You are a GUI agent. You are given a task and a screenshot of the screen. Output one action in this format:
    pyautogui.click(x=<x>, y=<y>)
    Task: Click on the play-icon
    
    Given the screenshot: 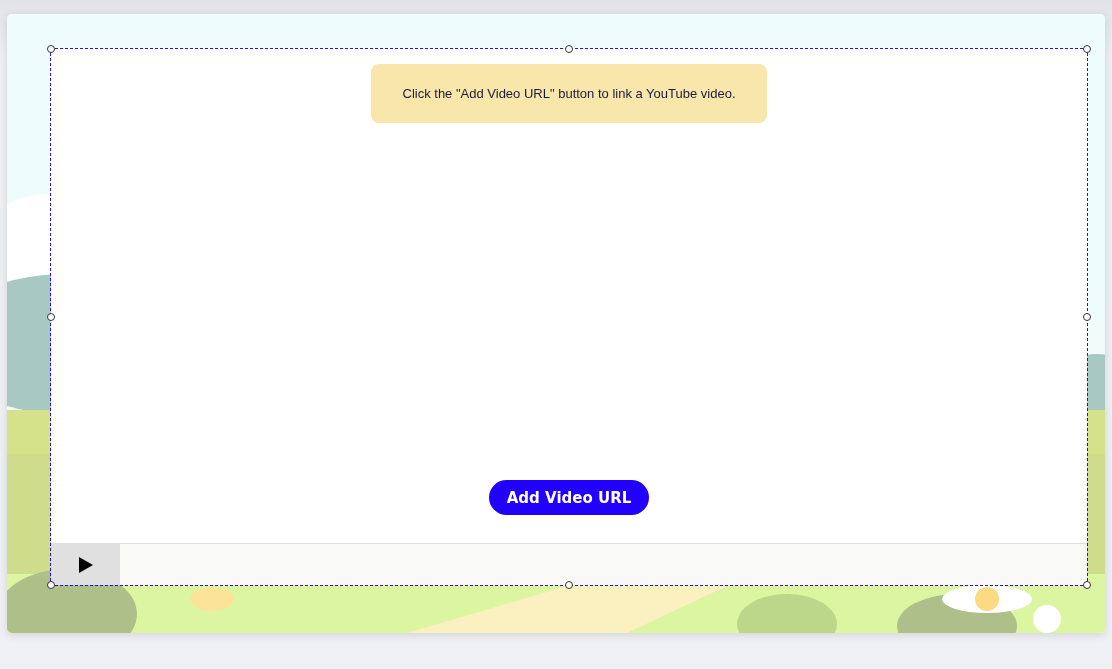 What is the action you would take?
    pyautogui.click(x=85, y=564)
    